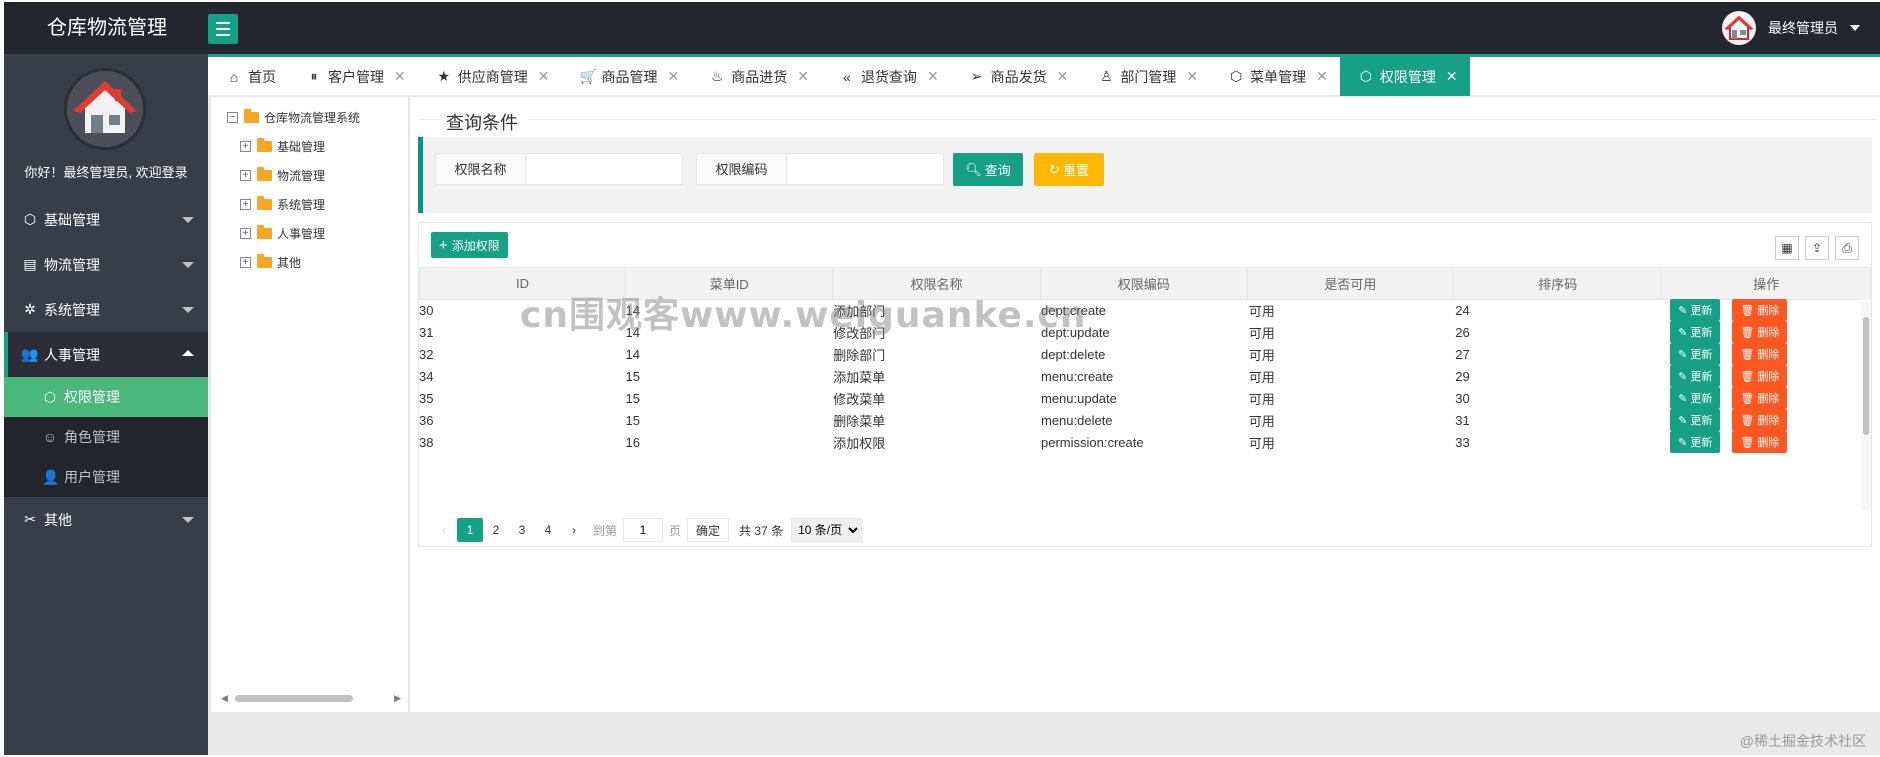  Describe the element at coordinates (865, 169) in the screenshot. I see `permission-code-input` at that location.